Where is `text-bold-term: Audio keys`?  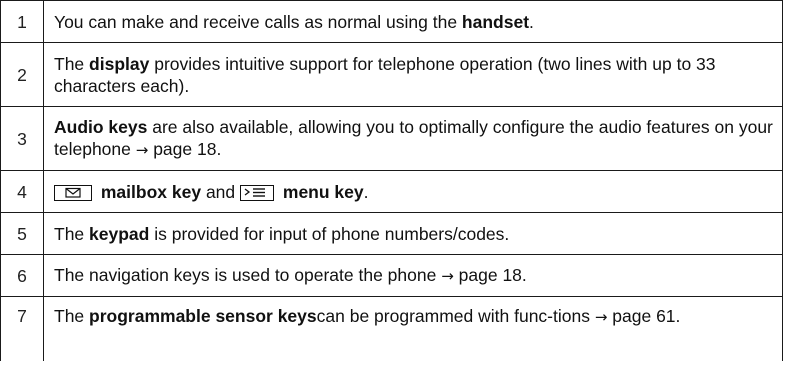
text-bold-term: Audio keys is located at coordinates (101, 127).